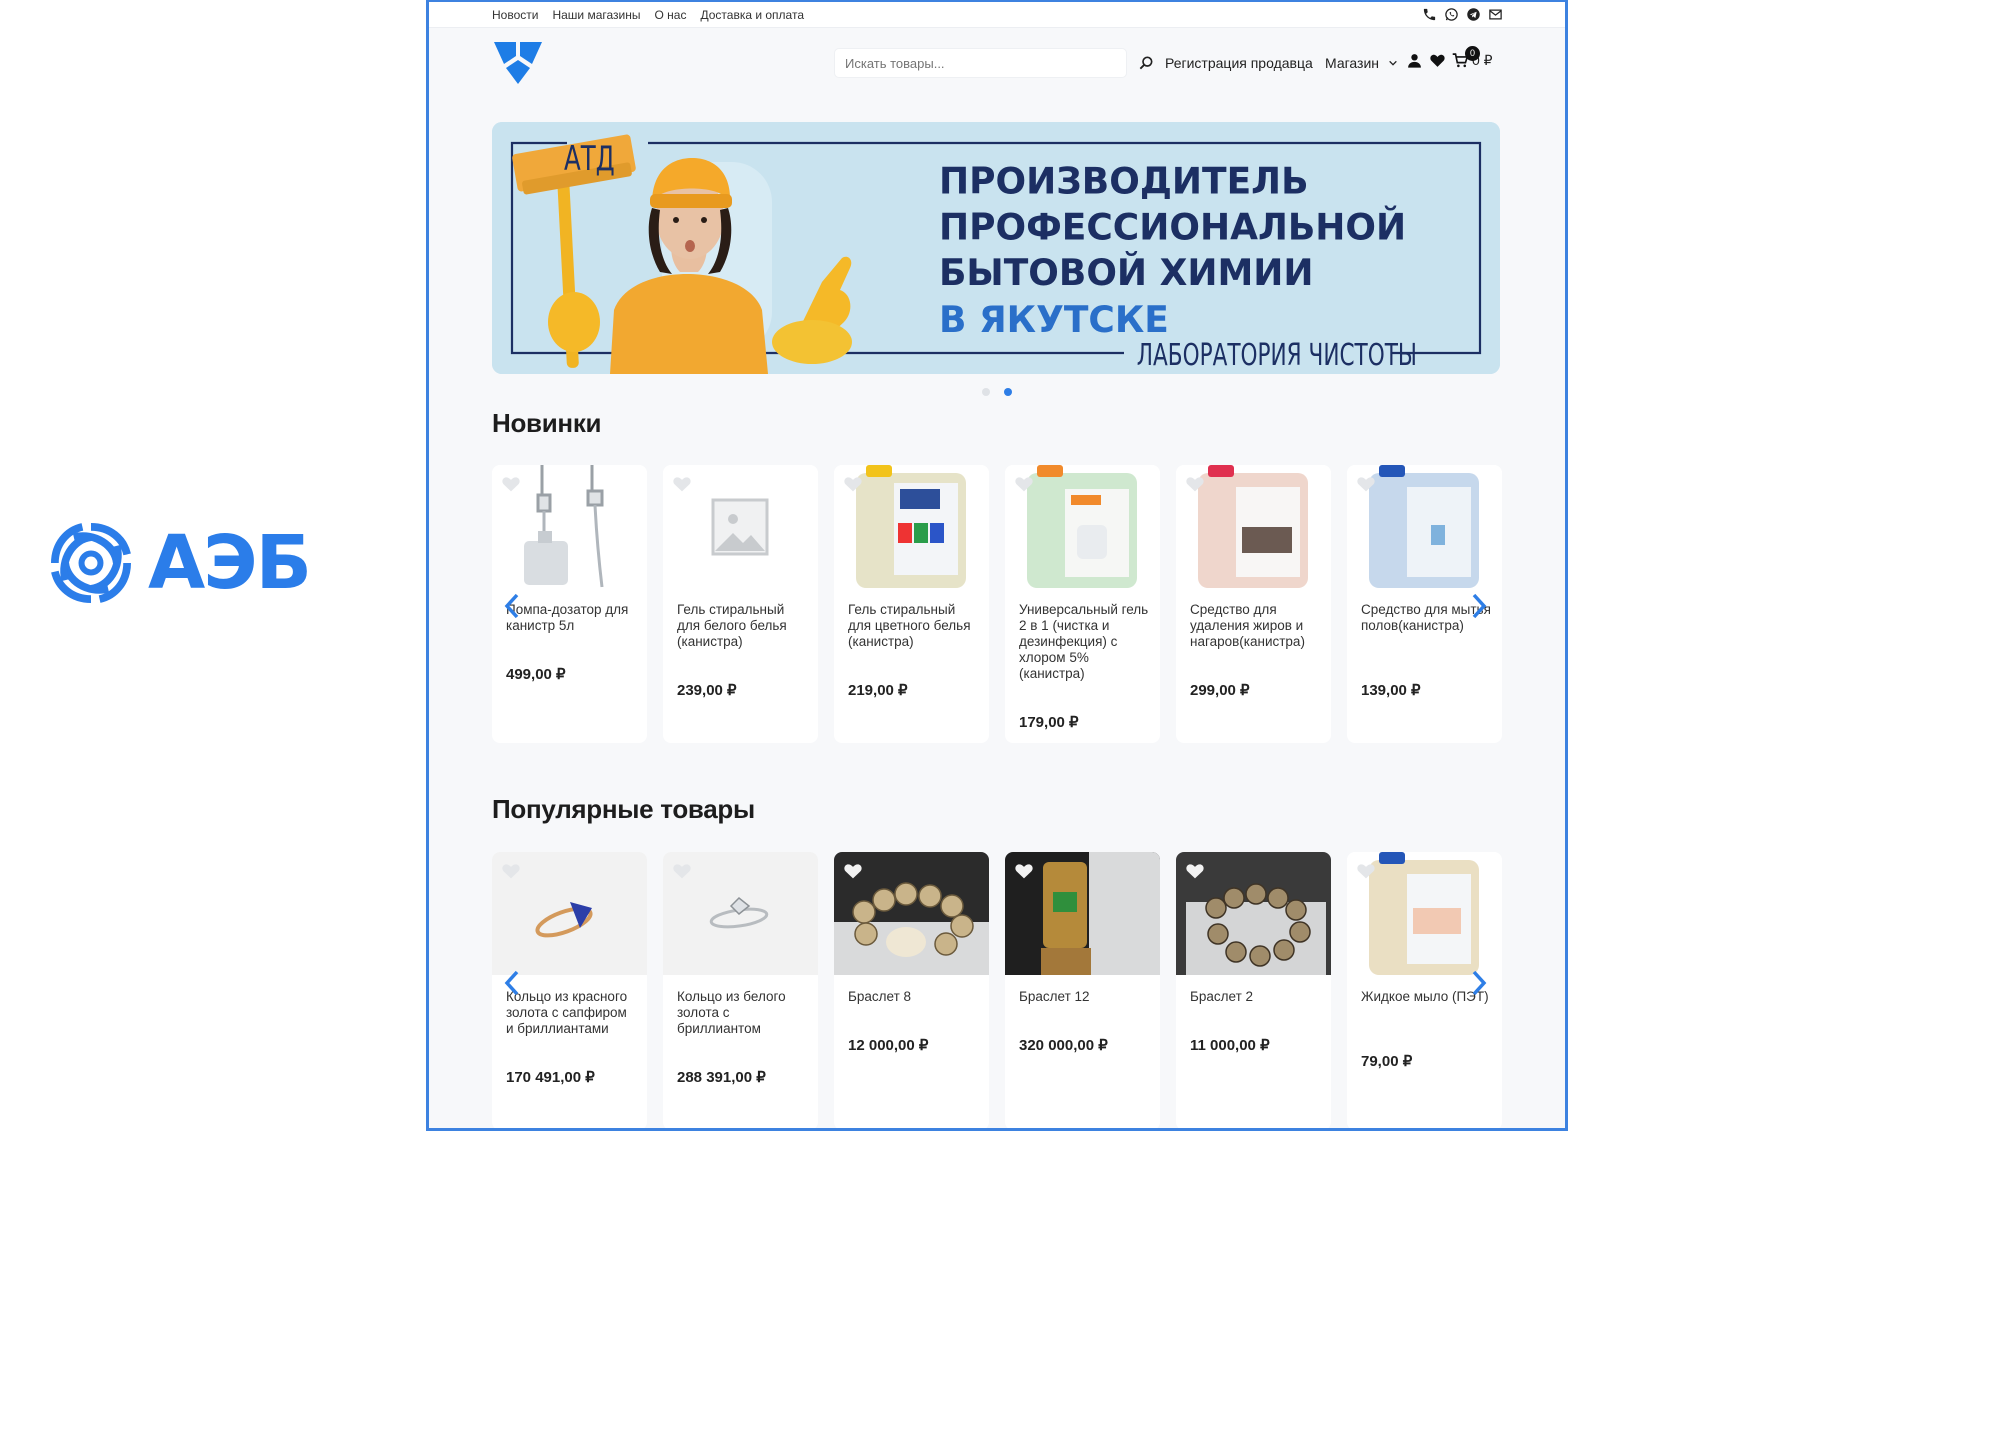 The image size is (1996, 1440). Describe the element at coordinates (230, 563) in the screenshot. I see `brand-name: АЭБ` at that location.